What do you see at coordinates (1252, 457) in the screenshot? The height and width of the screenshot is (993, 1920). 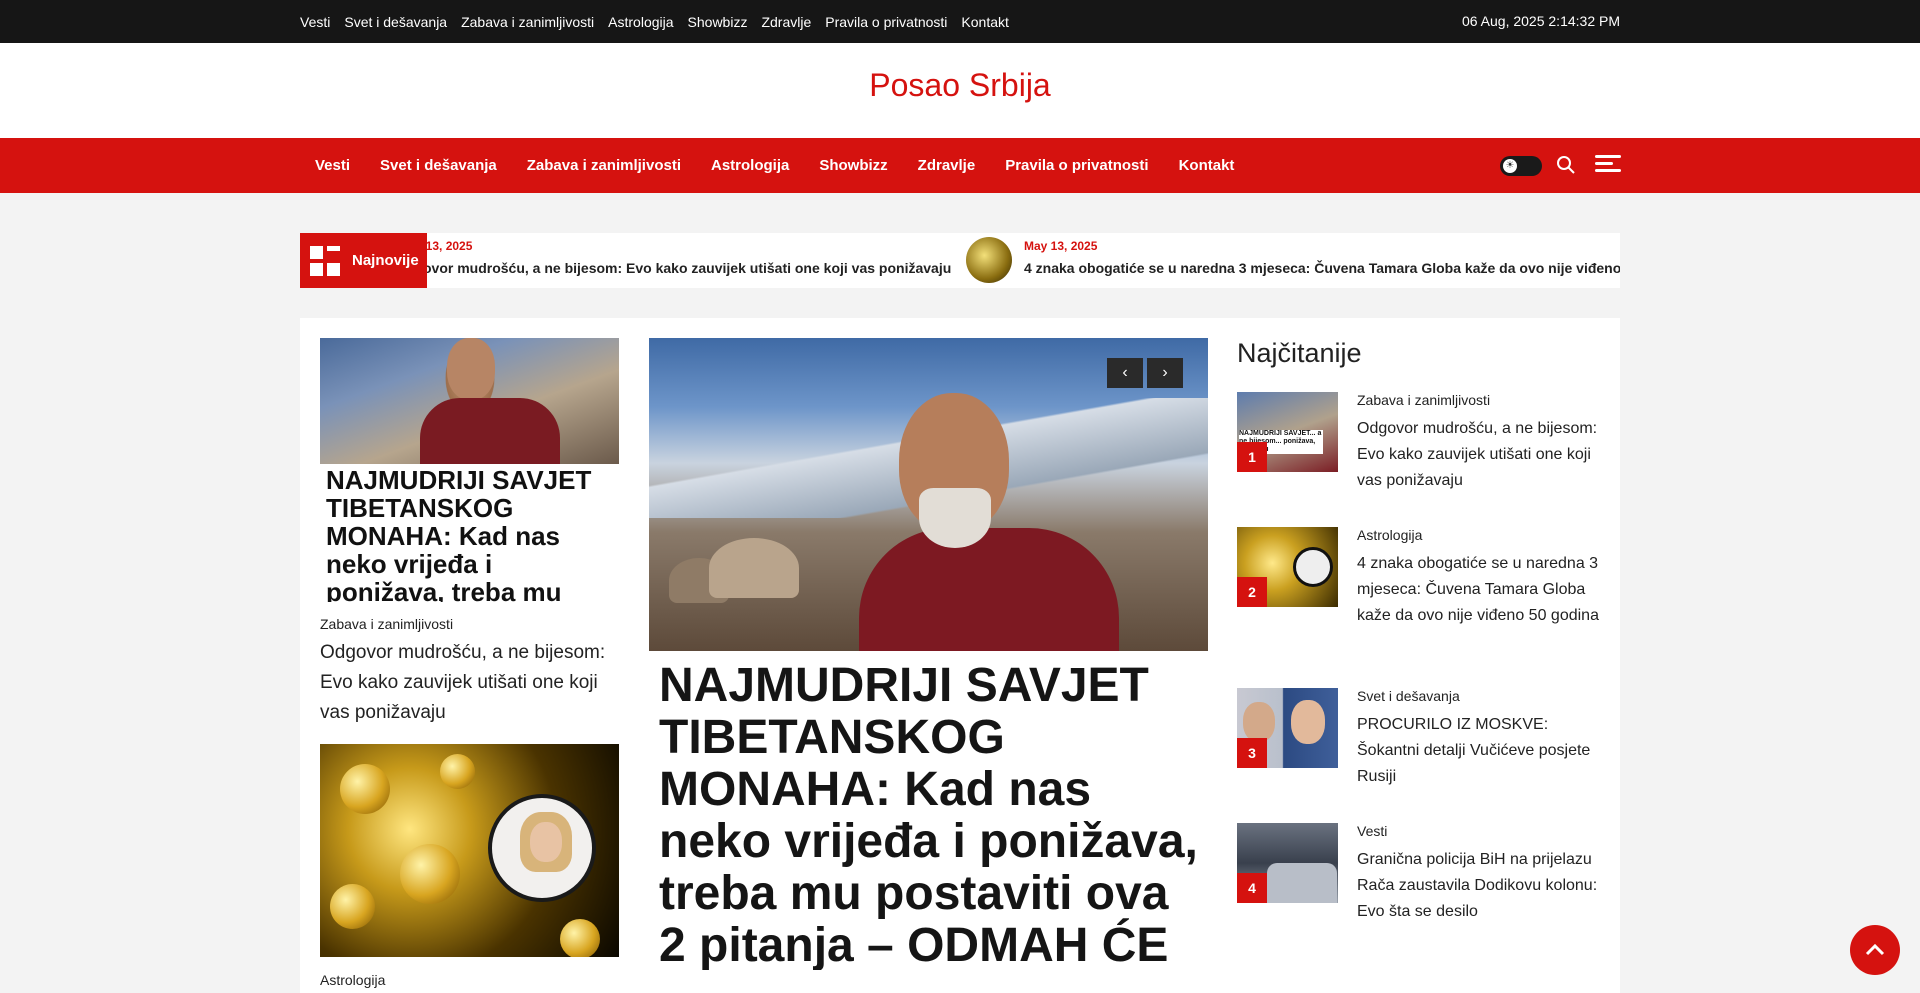 I see `rank-badge: 1` at bounding box center [1252, 457].